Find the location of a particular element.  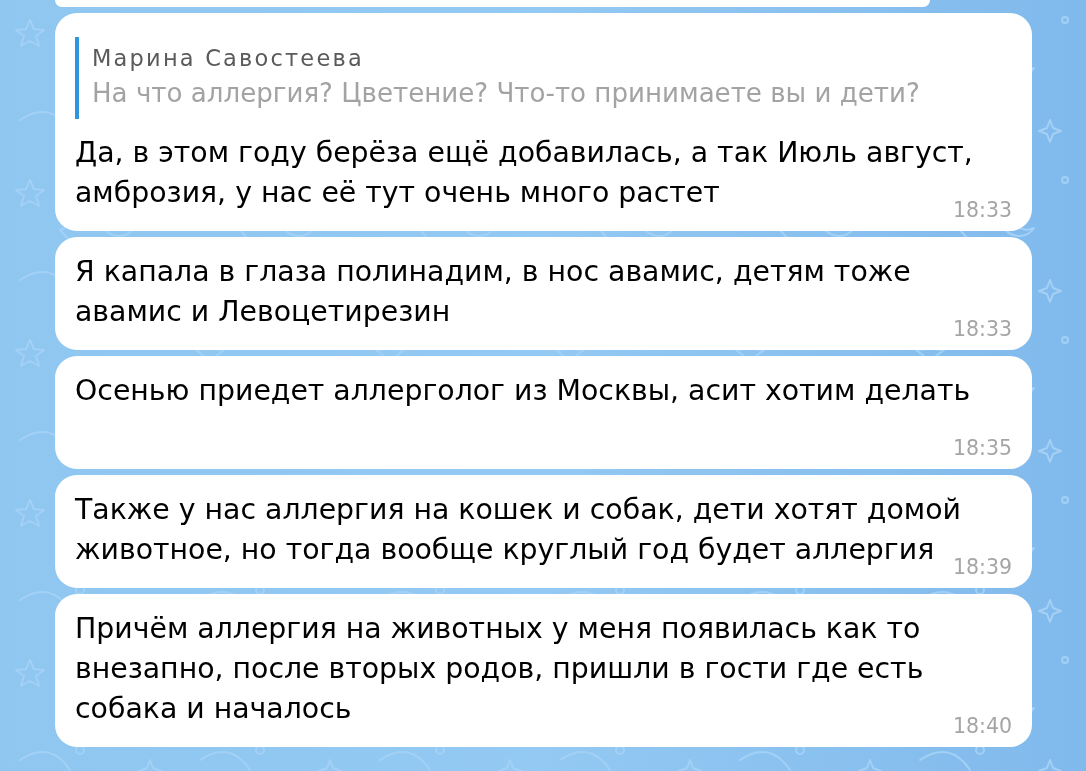

reply-text: На что аллергия? Цветение? Что-то принимаете вы и дети? is located at coordinates (506, 93).